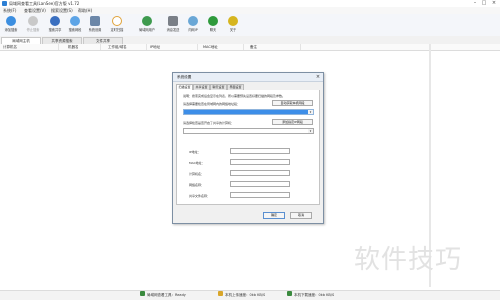 The image size is (500, 300). I want to click on ok-button: 确定, so click(274, 215).